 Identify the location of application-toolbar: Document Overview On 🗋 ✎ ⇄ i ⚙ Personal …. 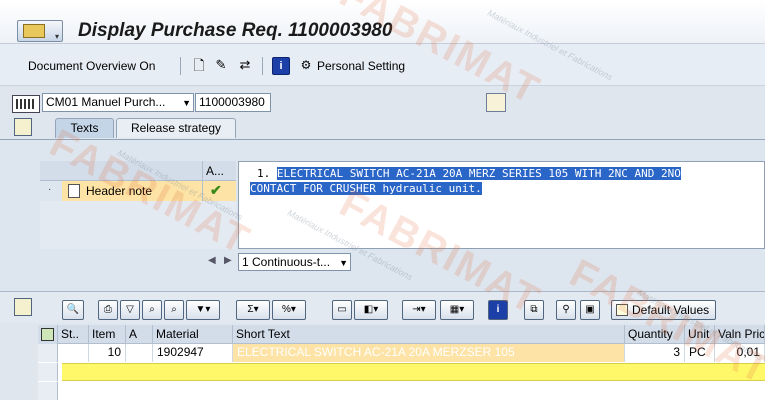
(382, 65).